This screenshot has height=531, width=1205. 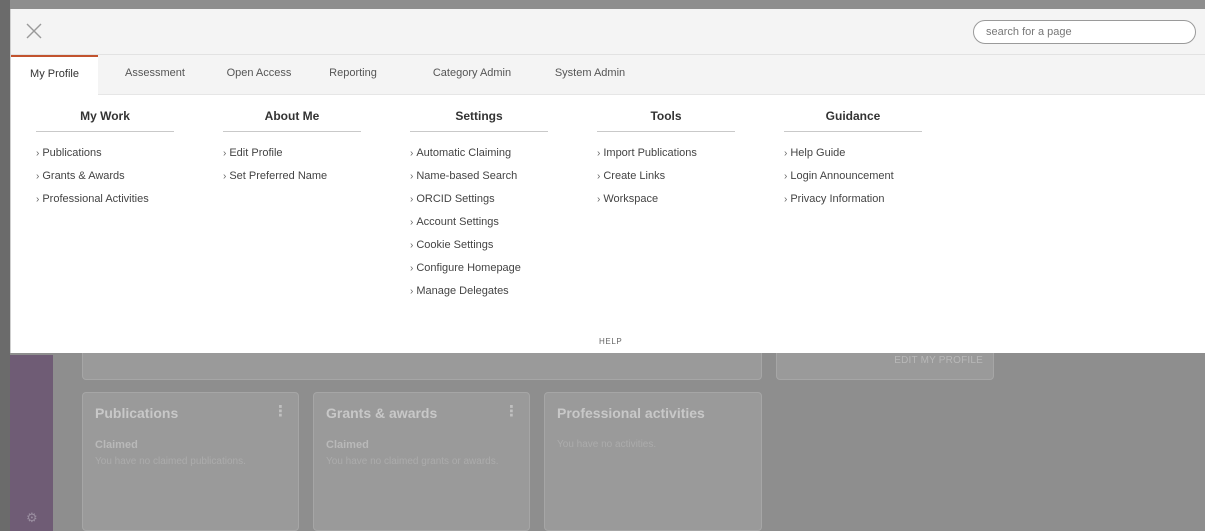 I want to click on menu-item-publications: › Publications, so click(x=105, y=157).